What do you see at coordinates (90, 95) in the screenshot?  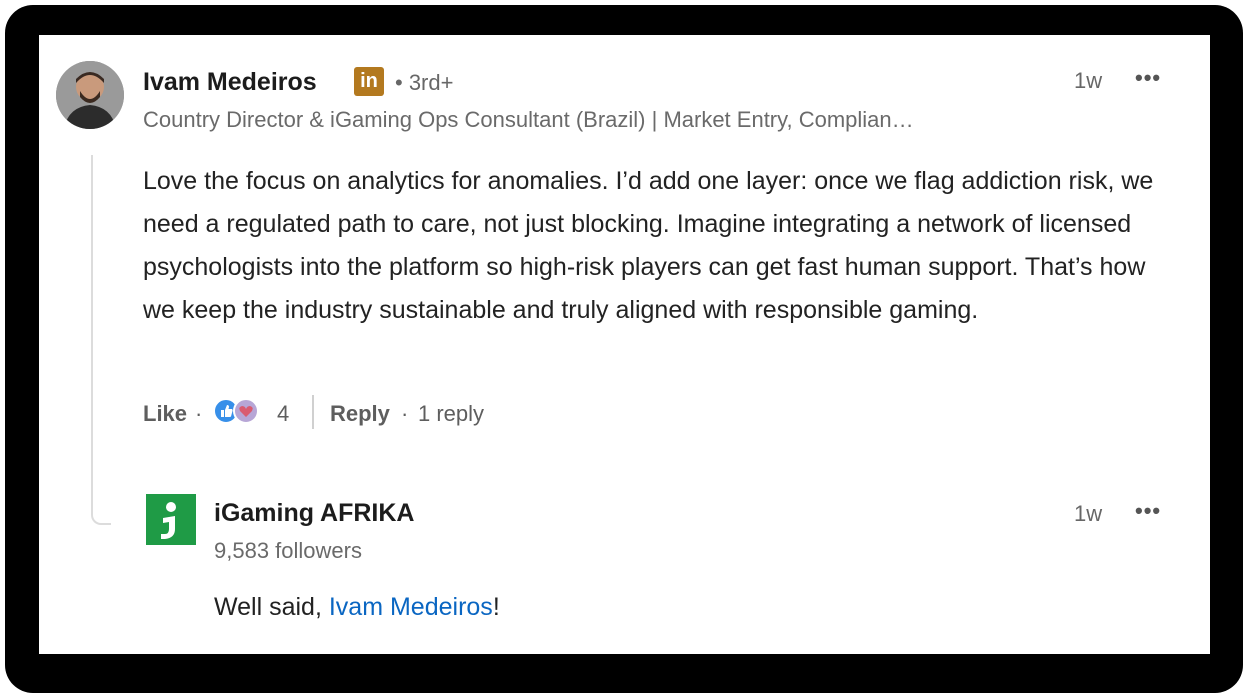 I see `avatar` at bounding box center [90, 95].